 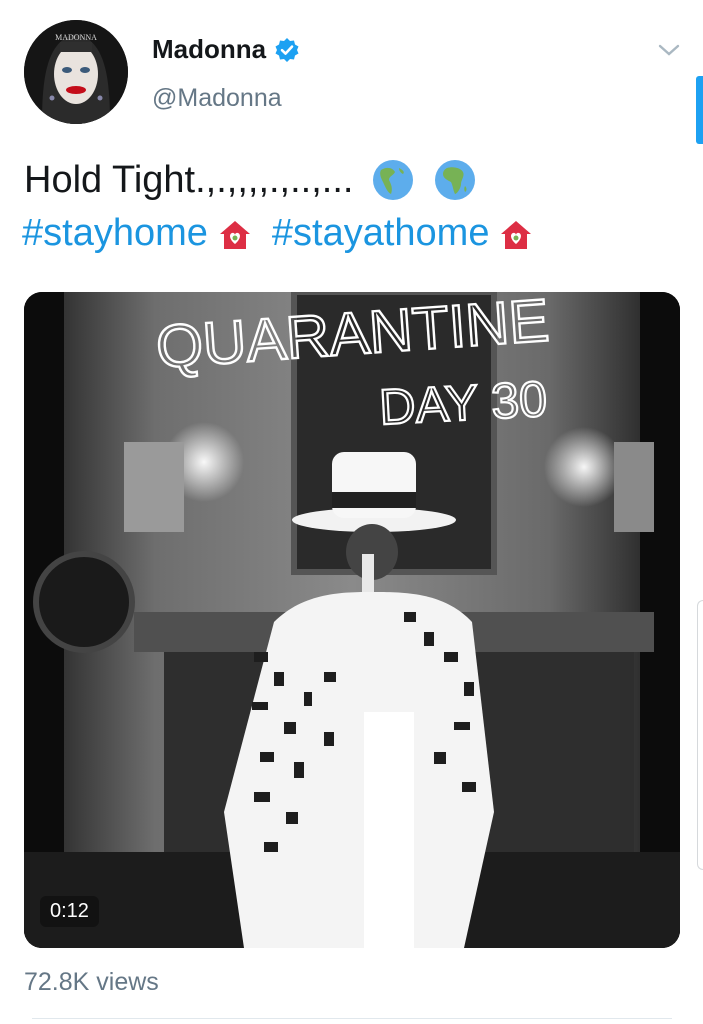 What do you see at coordinates (463, 403) in the screenshot?
I see `video-overlay-day: DAY 30` at bounding box center [463, 403].